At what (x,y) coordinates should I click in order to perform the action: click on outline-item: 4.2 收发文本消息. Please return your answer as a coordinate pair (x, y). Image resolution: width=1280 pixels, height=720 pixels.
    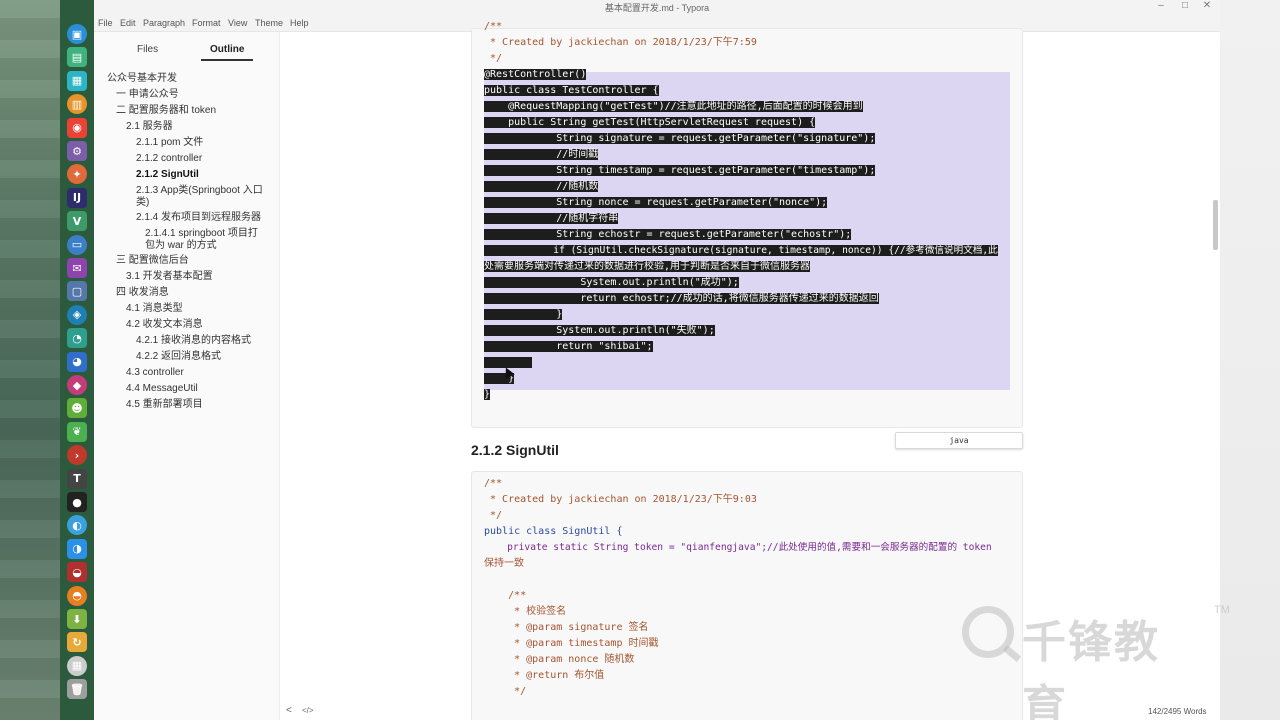
    Looking at the image, I should click on (191, 325).